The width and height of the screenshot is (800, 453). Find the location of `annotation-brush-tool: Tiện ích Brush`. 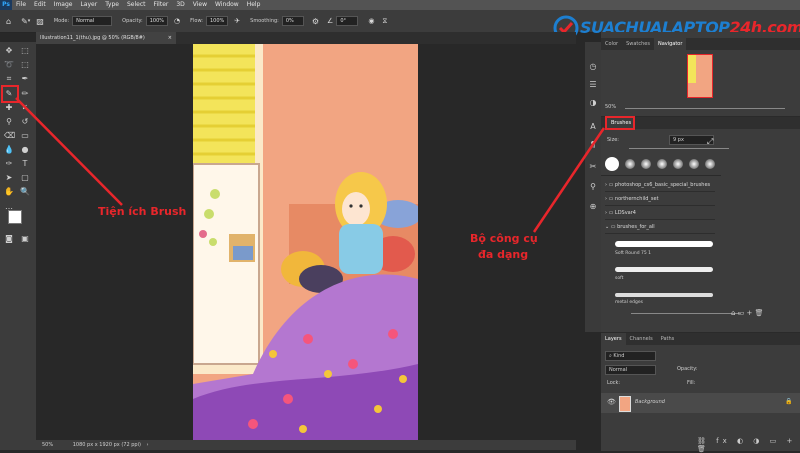

annotation-brush-tool: Tiện ích Brush is located at coordinates (142, 211).